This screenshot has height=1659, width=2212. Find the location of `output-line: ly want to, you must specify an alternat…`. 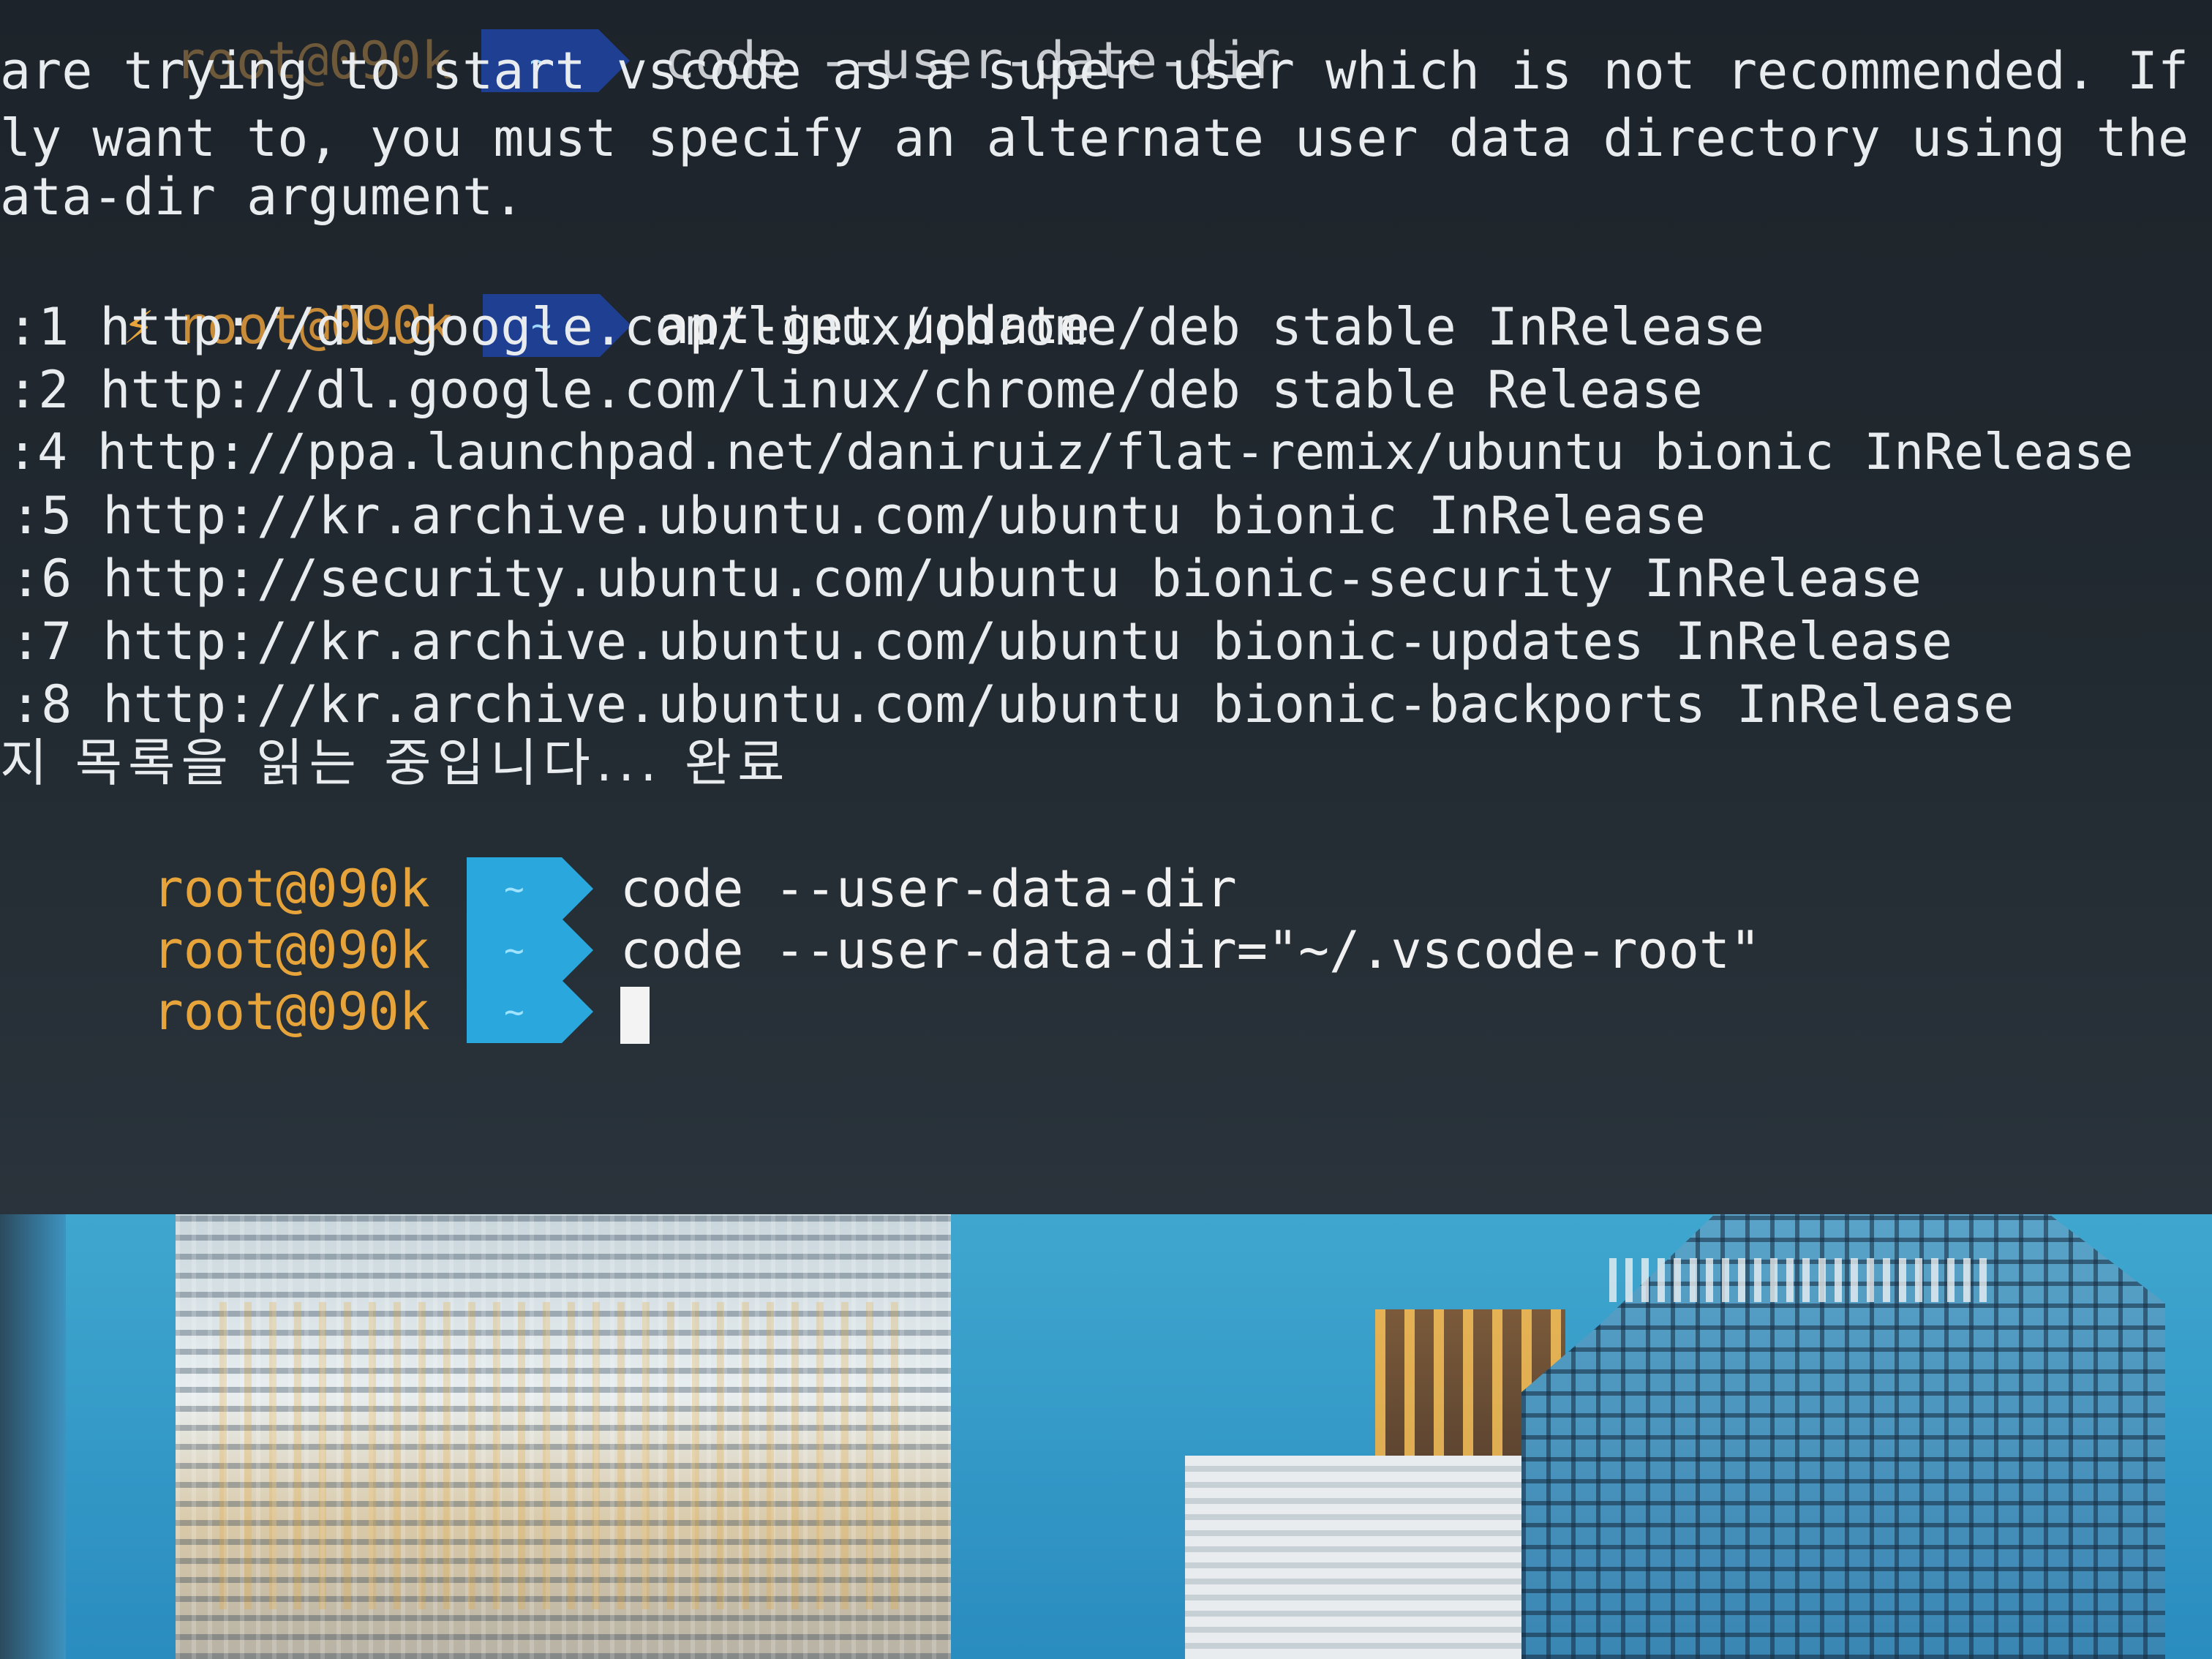

output-line: ly want to, you must specify an alternat… is located at coordinates (1094, 138).